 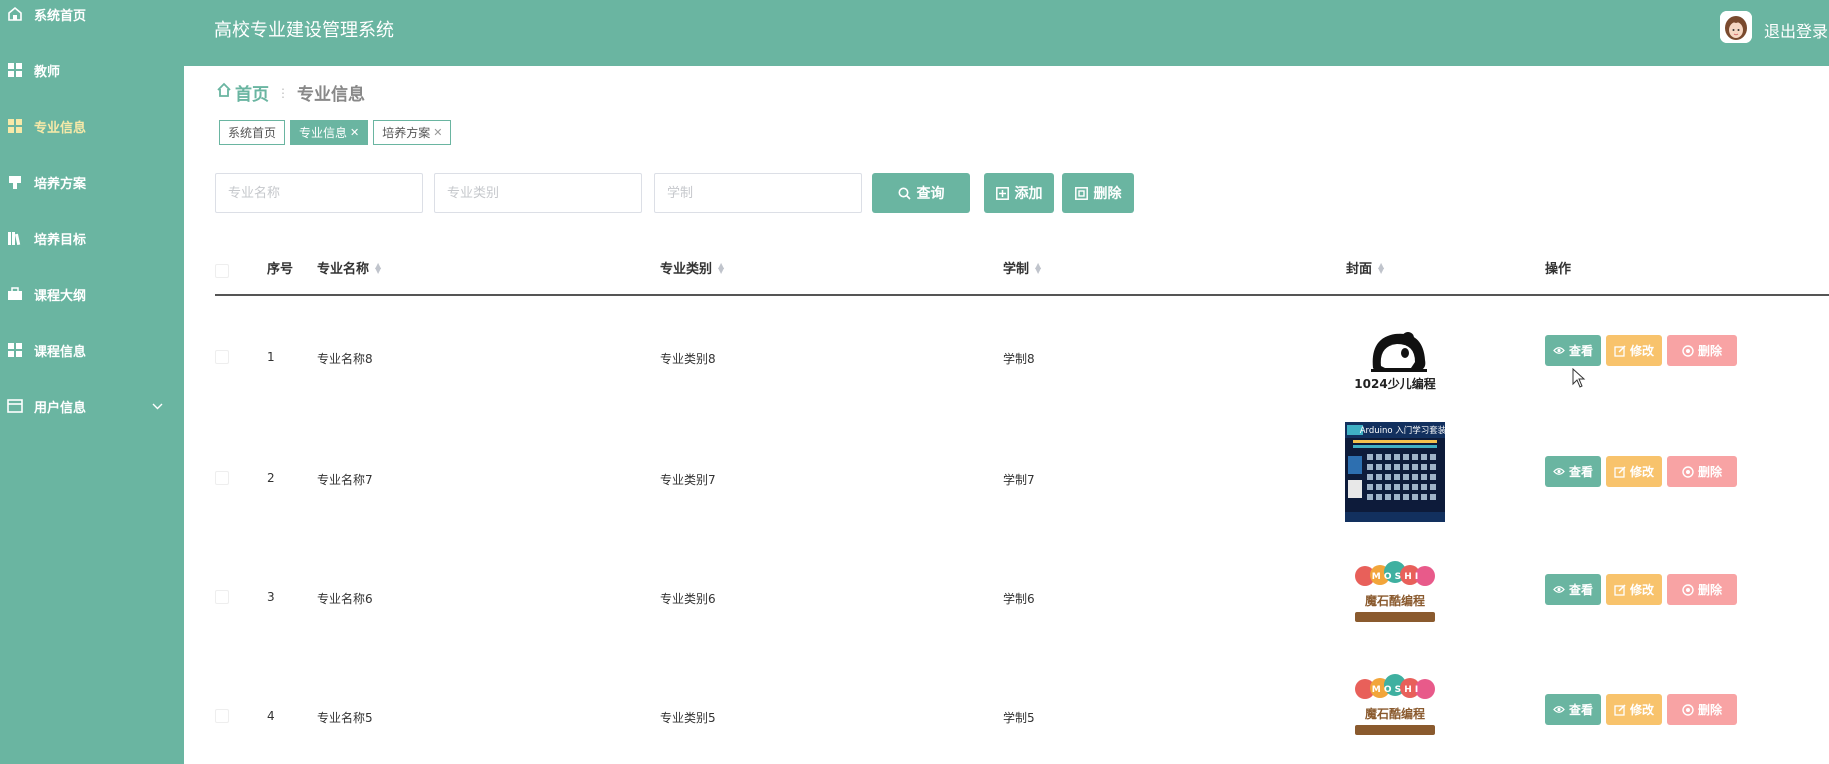 I want to click on row-system: 学制6, so click(x=1019, y=599).